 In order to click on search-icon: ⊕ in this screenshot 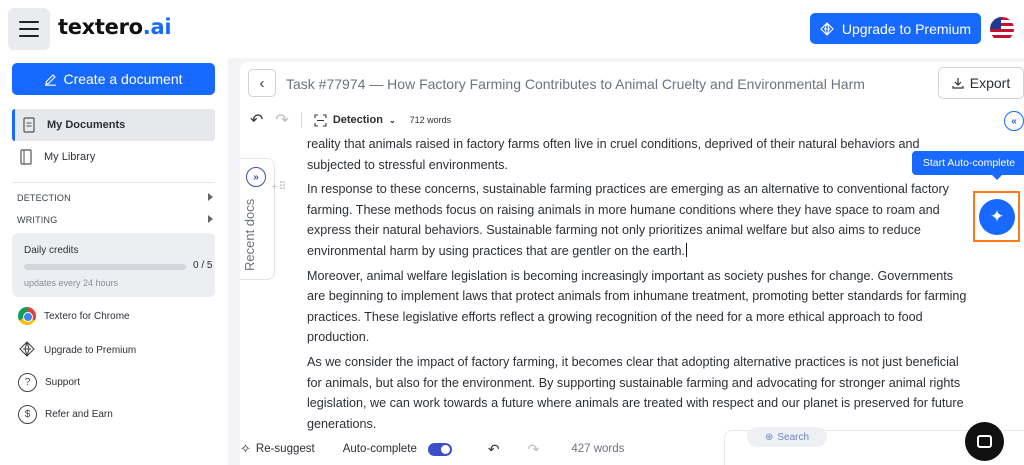, I will do `click(769, 437)`.